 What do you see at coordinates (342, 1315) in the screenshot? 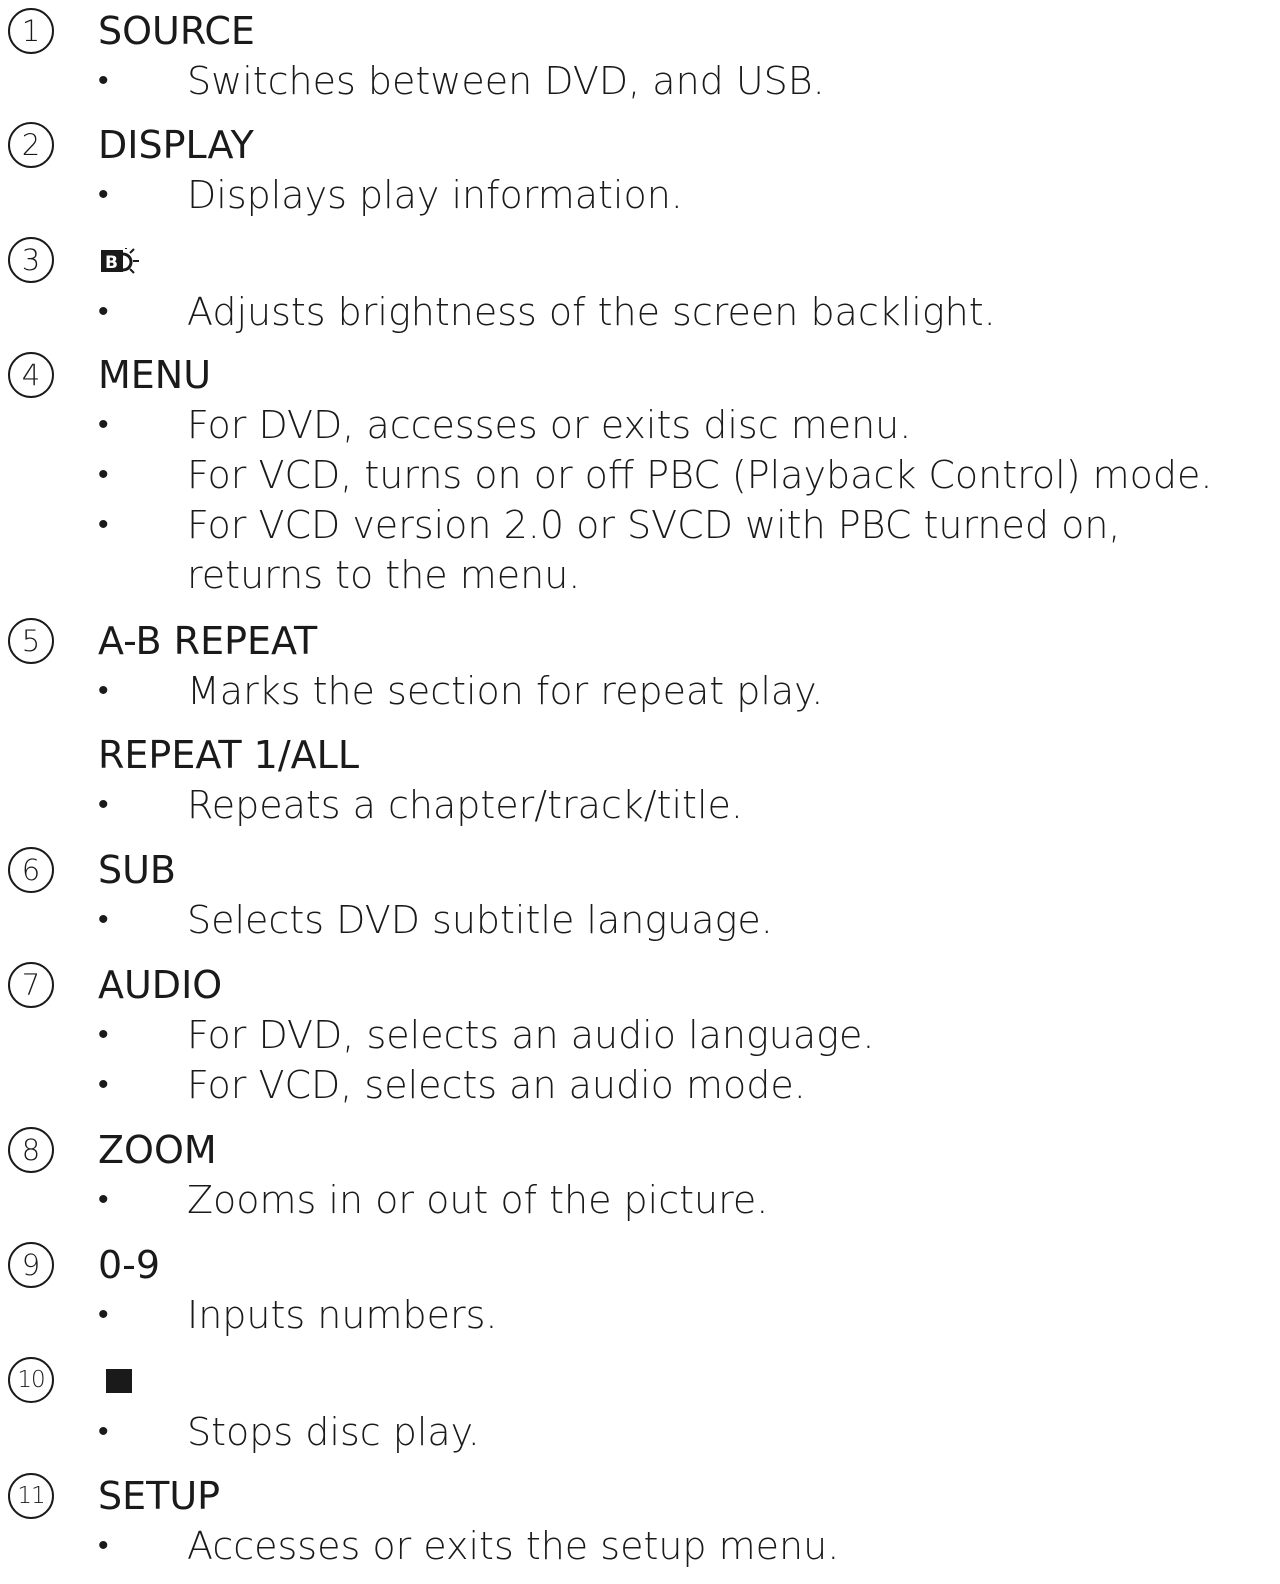
I see `bullet-text: Inputs numbers.` at bounding box center [342, 1315].